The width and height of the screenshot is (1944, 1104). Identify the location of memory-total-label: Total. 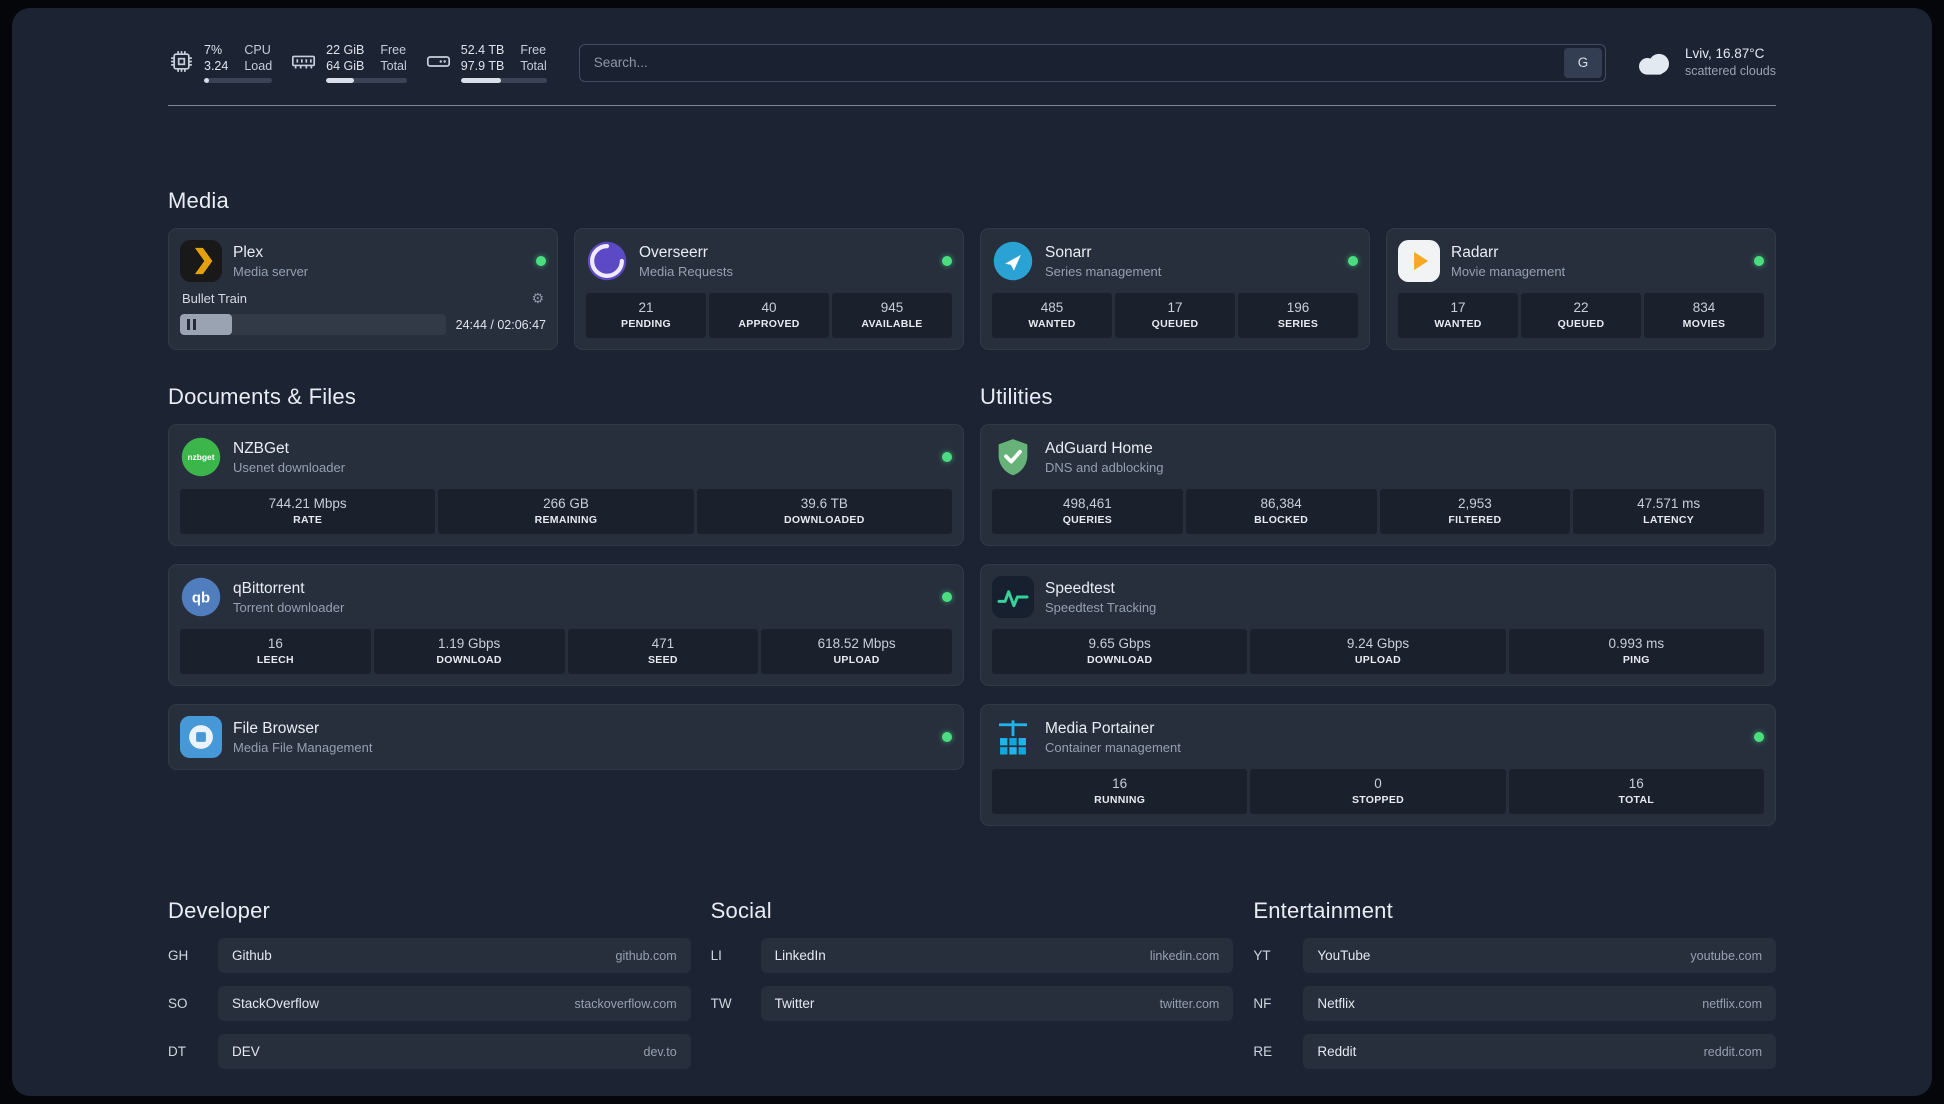
(393, 66).